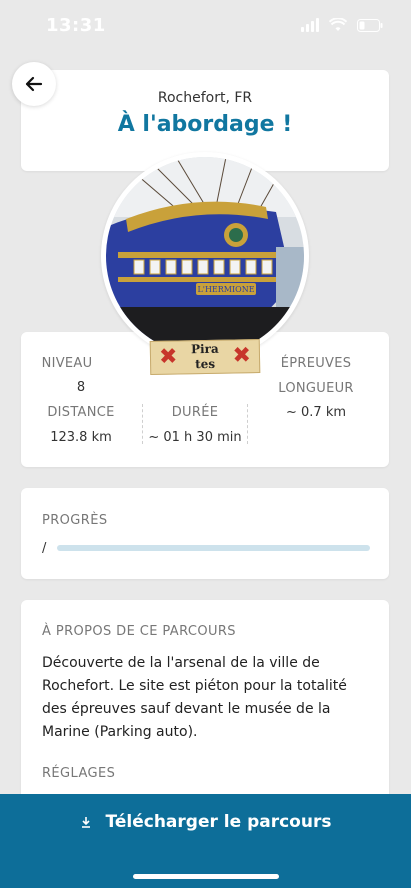  What do you see at coordinates (247, 424) in the screenshot?
I see `divider` at bounding box center [247, 424].